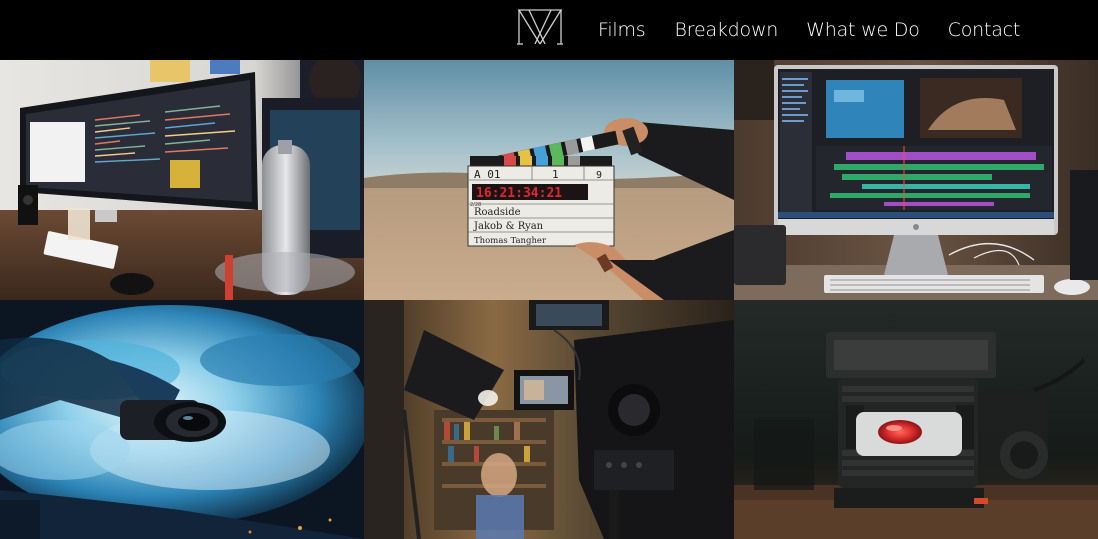  I want to click on red-camera-image, so click(916, 419).